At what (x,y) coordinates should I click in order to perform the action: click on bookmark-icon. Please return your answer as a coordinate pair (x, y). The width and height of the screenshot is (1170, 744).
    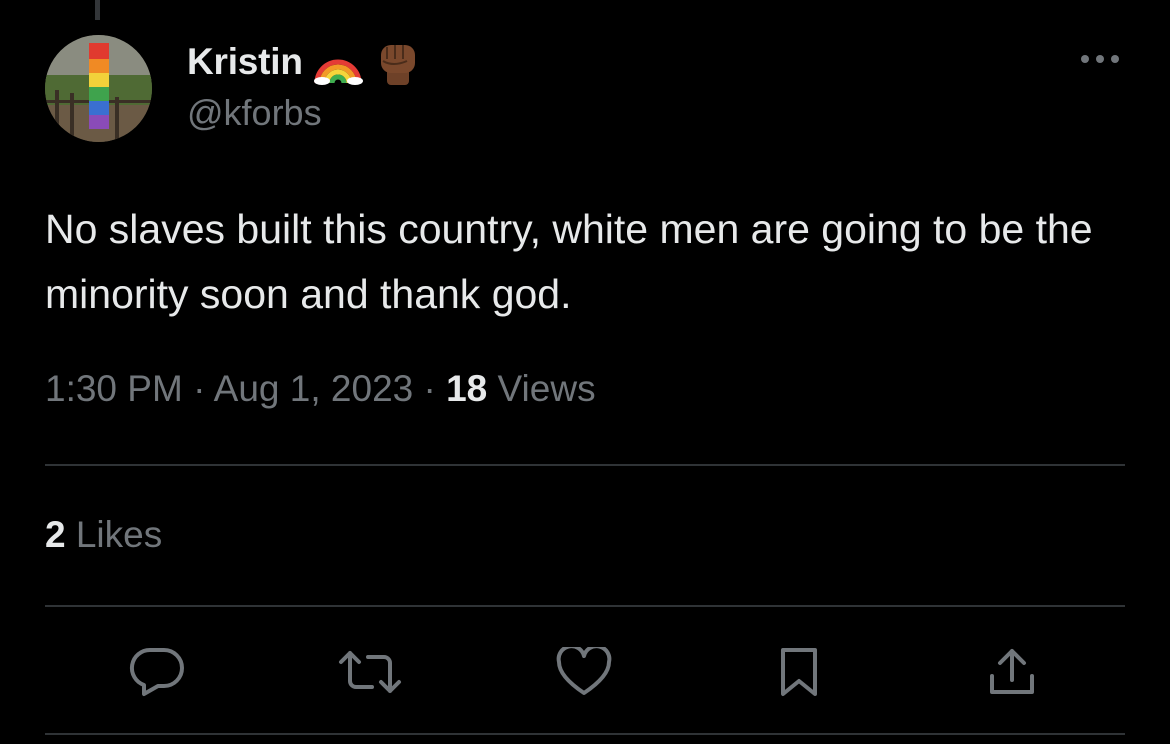
    Looking at the image, I should click on (799, 672).